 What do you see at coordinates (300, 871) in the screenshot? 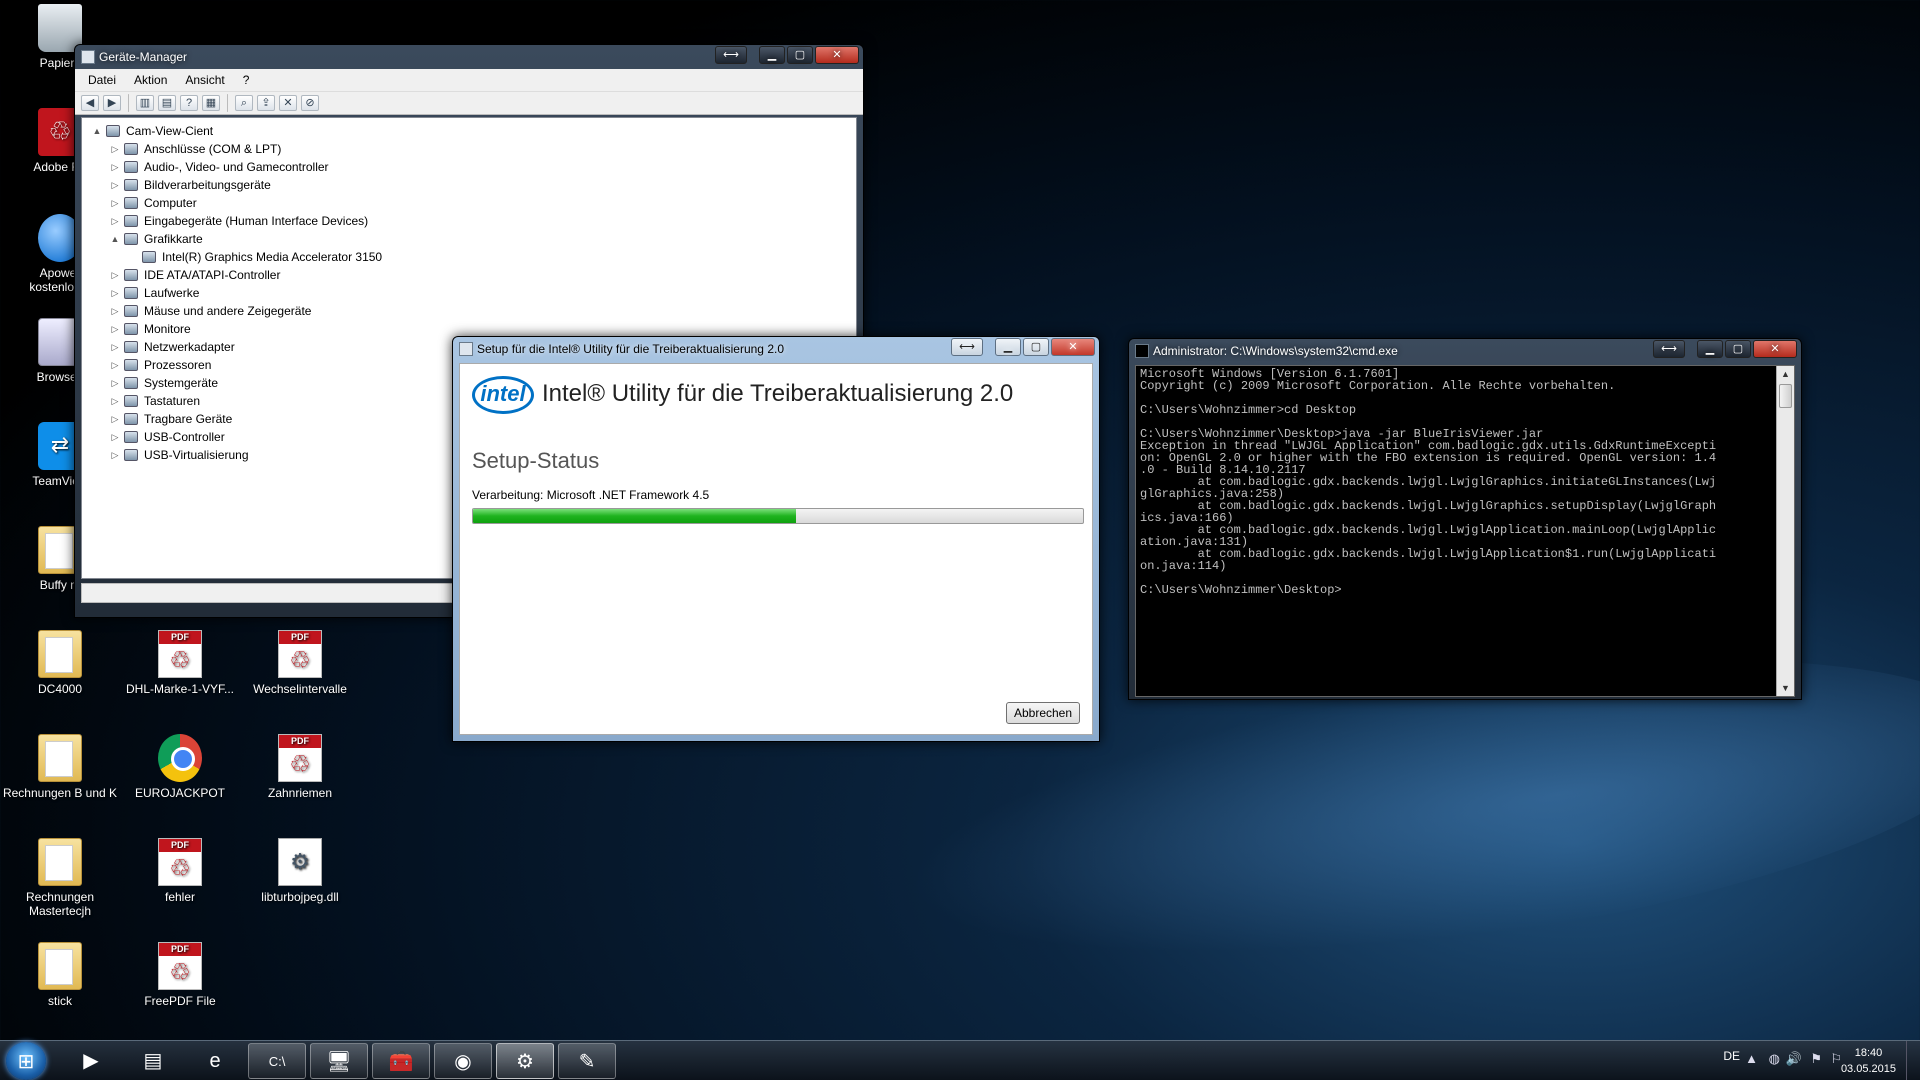
I see `desktop-icon: libturbojpeg.dll` at bounding box center [300, 871].